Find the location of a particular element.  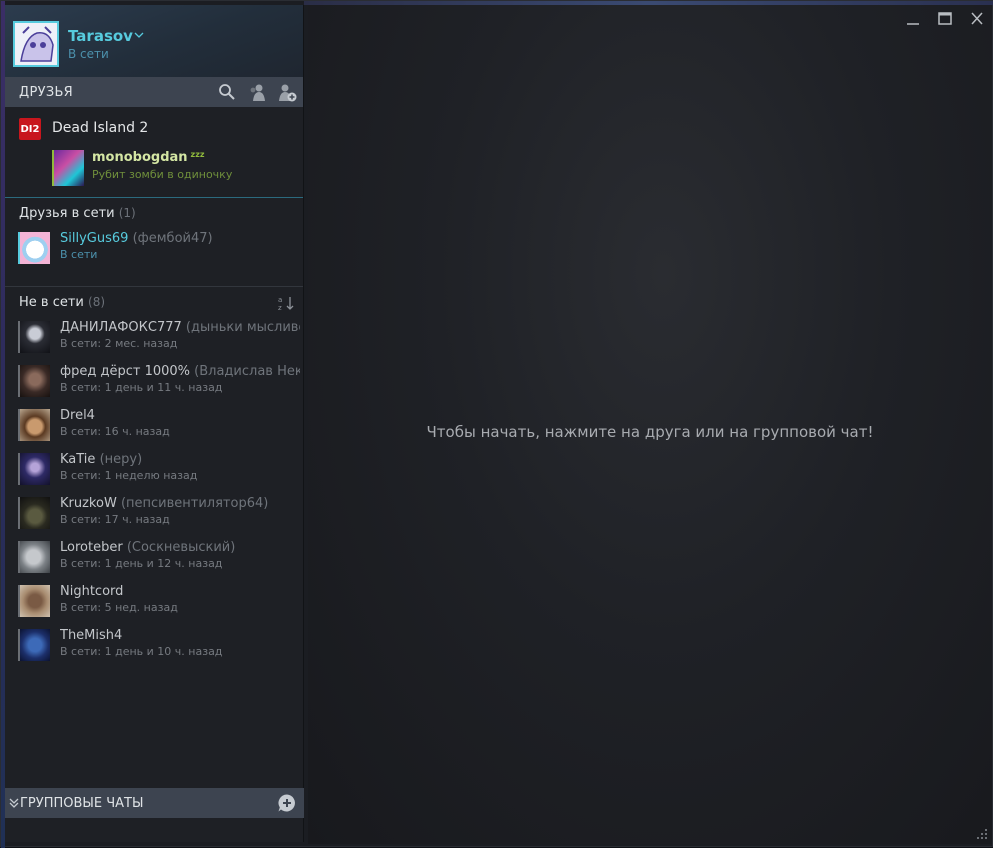

resize-grip-icon is located at coordinates (982, 834).